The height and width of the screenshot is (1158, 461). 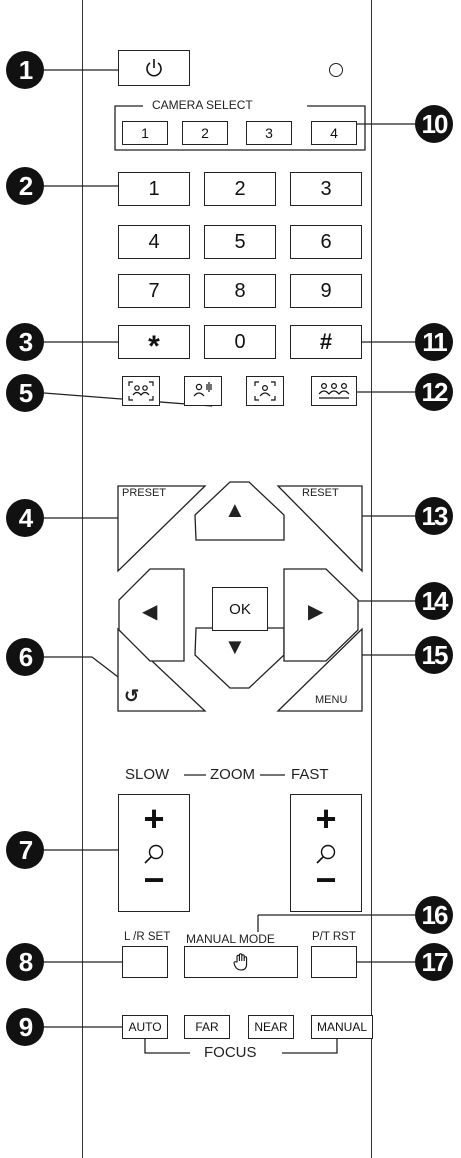 What do you see at coordinates (144, 493) in the screenshot?
I see `preset-label: PRESET` at bounding box center [144, 493].